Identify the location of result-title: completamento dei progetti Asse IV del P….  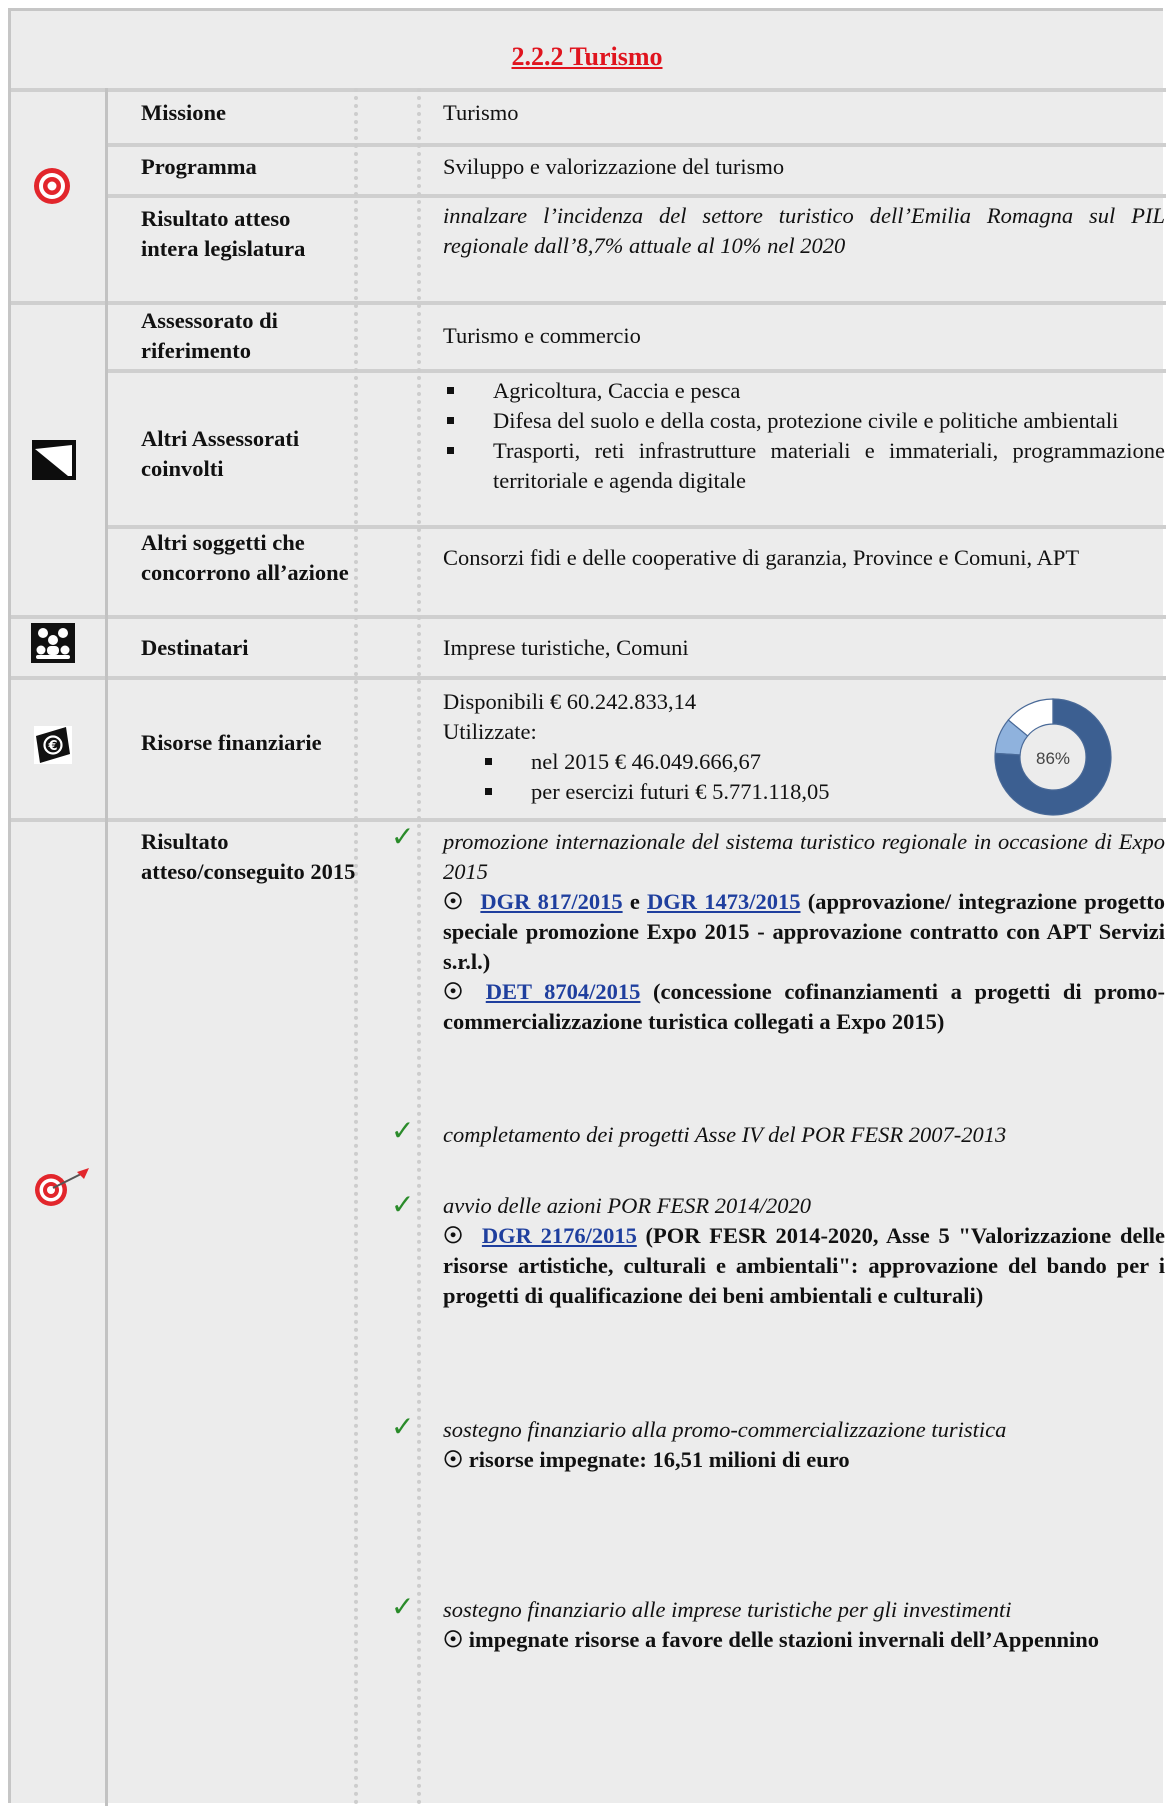
(725, 1134).